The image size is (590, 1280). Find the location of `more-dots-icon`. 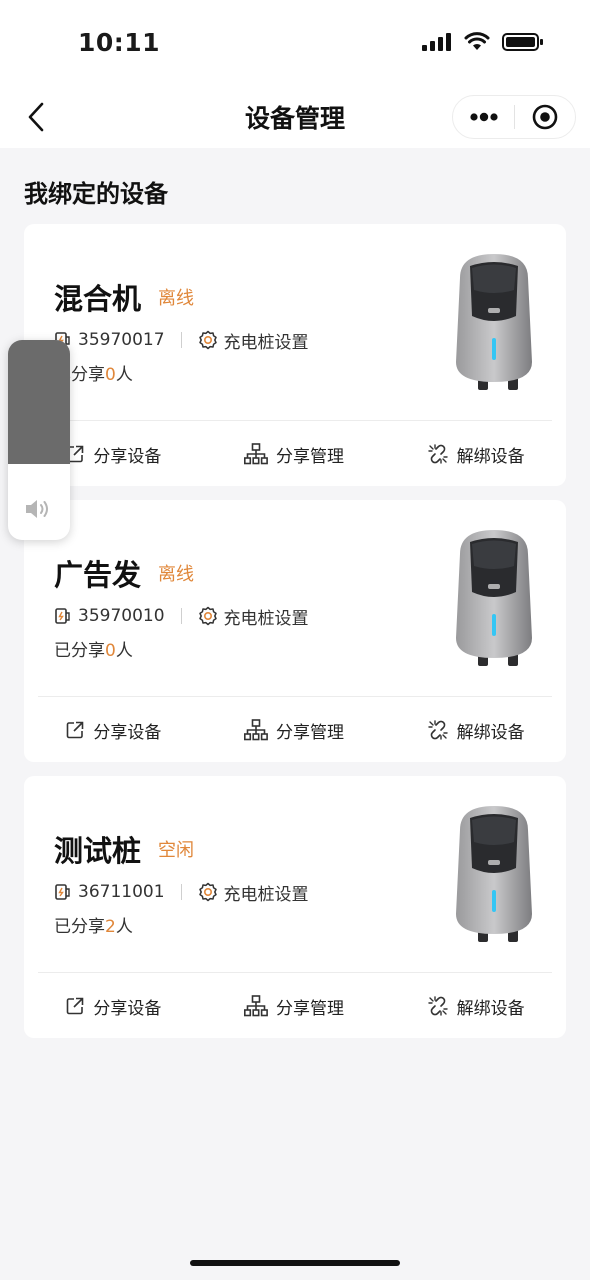

more-dots-icon is located at coordinates (483, 117).